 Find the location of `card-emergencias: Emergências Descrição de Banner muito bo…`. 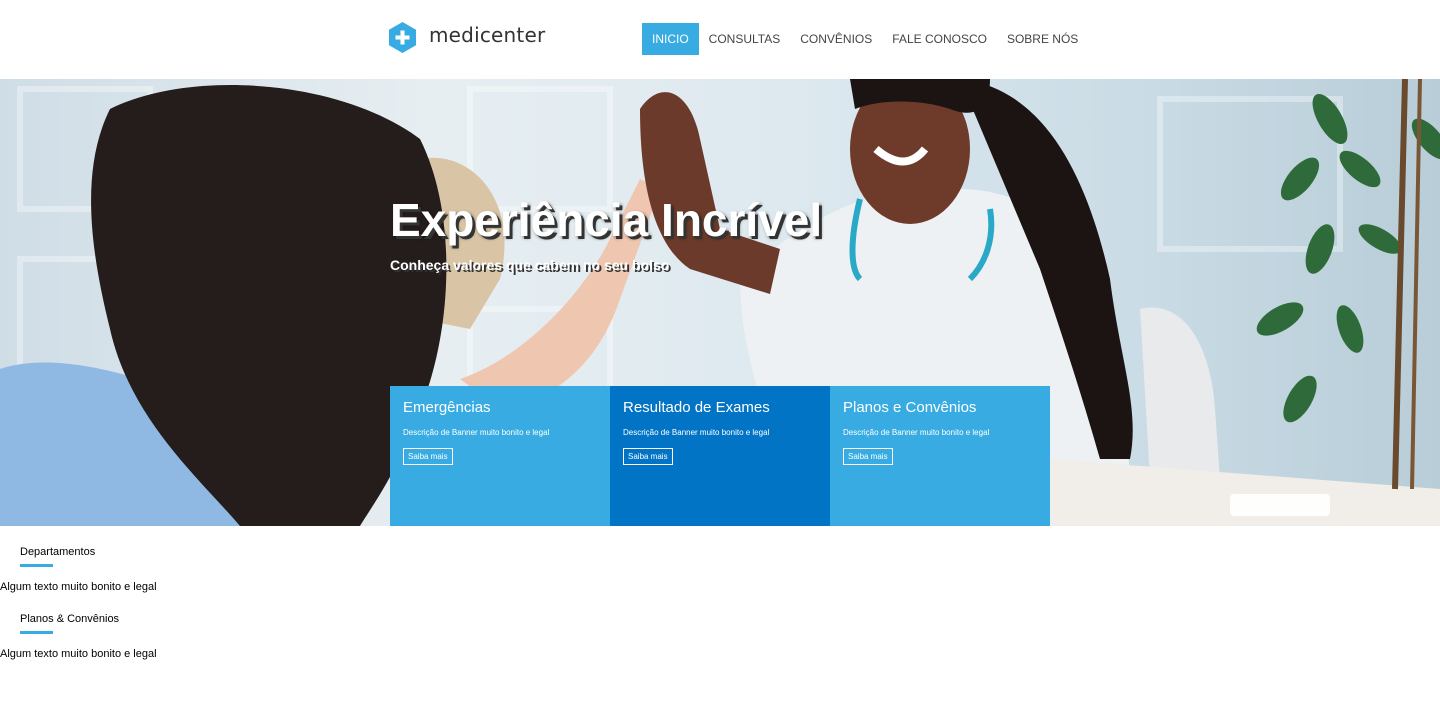

card-emergencias: Emergências Descrição de Banner muito bo… is located at coordinates (500, 456).